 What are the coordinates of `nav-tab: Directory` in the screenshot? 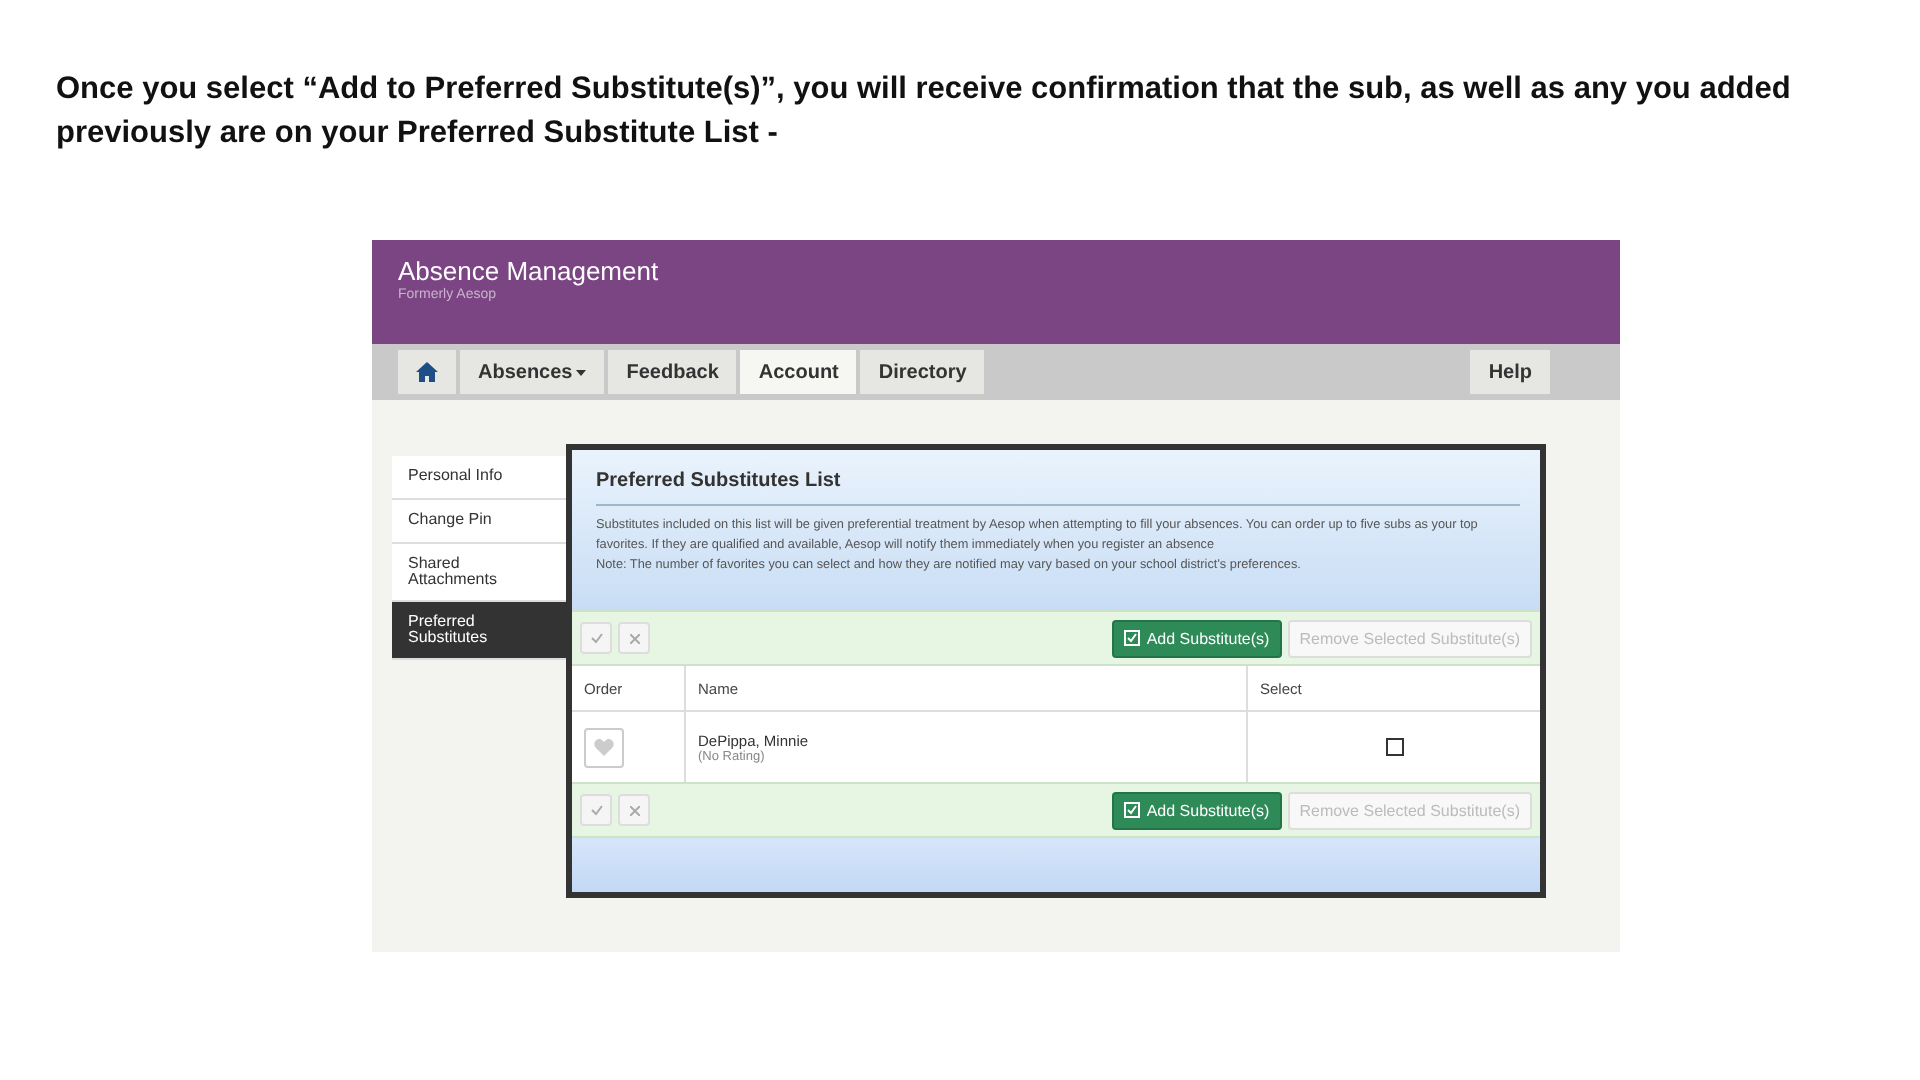 It's located at (922, 372).